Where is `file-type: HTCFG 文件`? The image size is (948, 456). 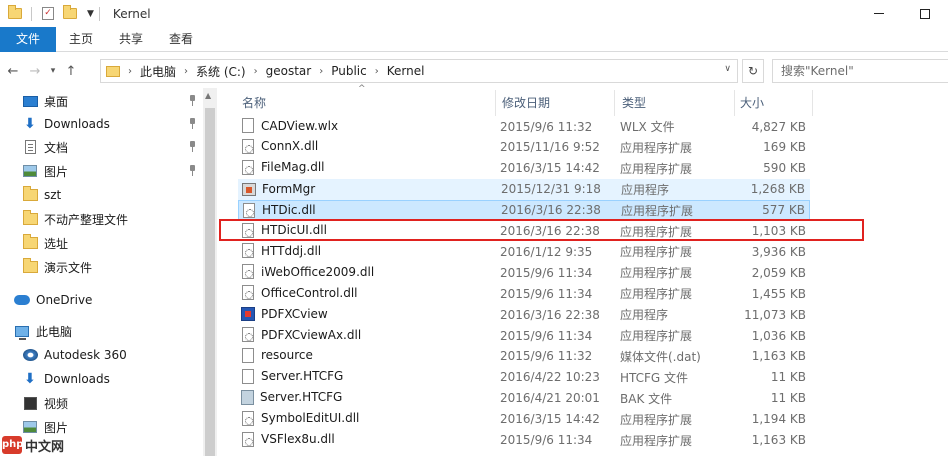
file-type: HTCFG 文件 is located at coordinates (654, 377).